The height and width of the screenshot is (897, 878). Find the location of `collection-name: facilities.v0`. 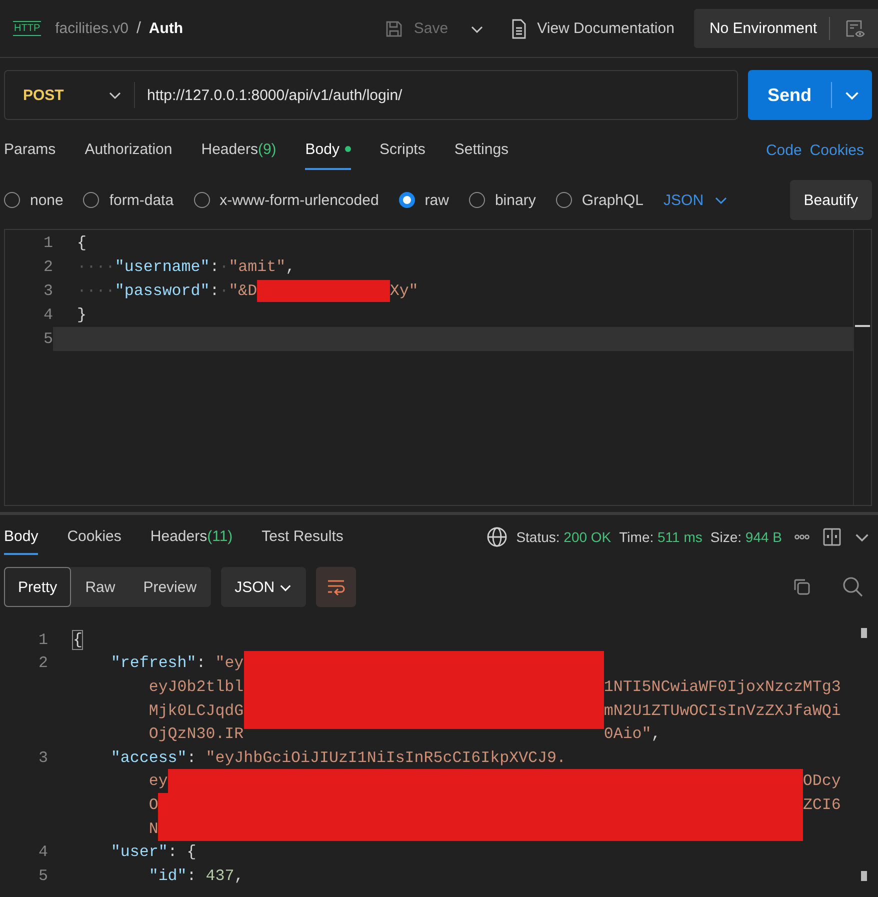

collection-name: facilities.v0 is located at coordinates (91, 28).